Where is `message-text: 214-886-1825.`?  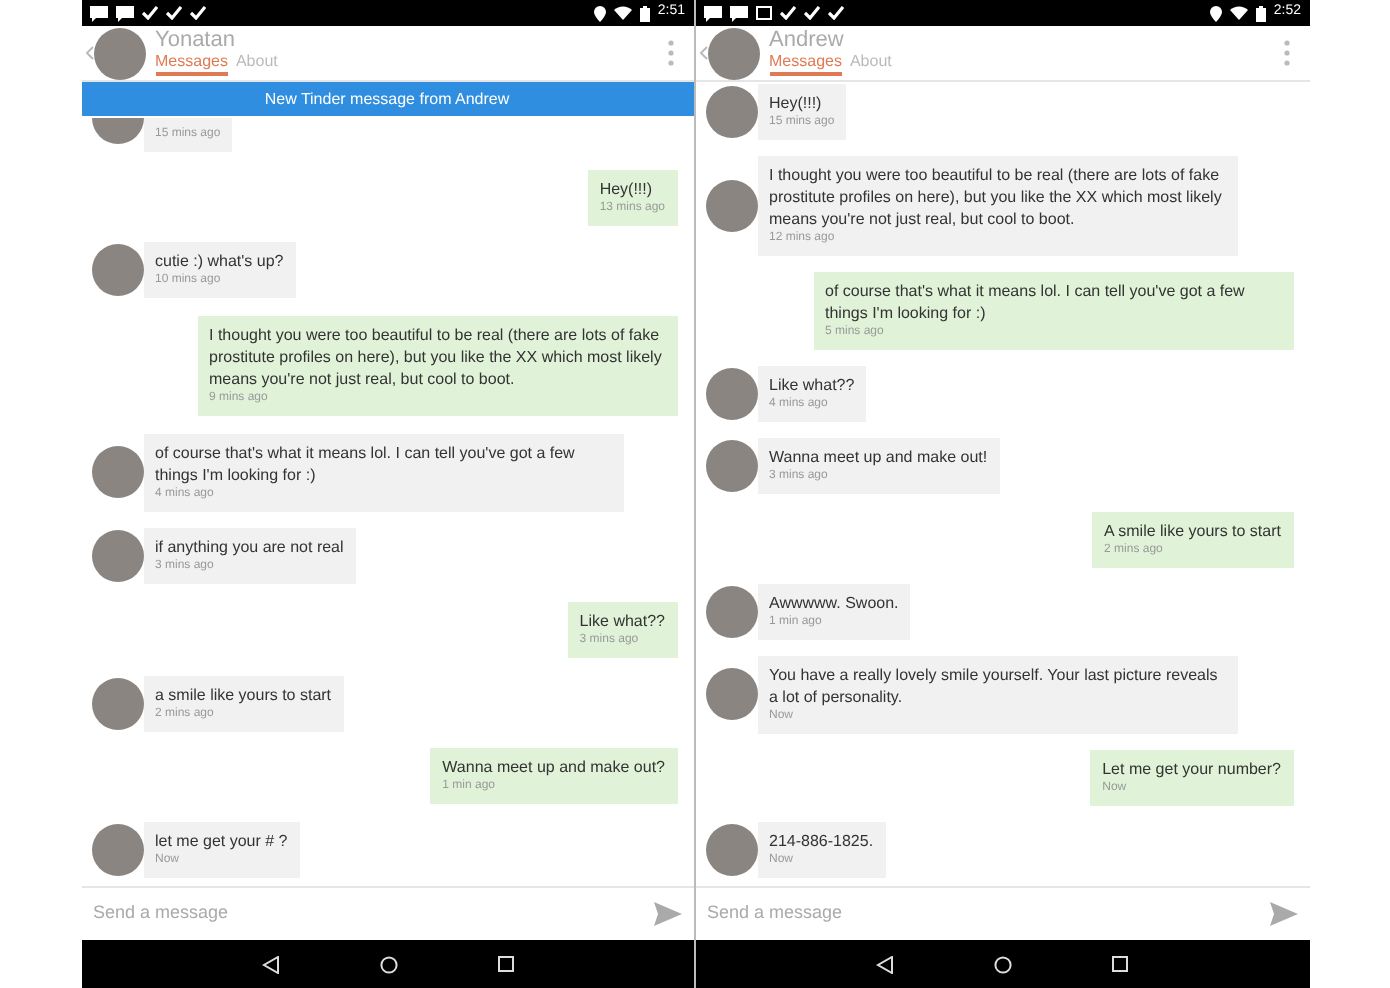 message-text: 214-886-1825. is located at coordinates (821, 840).